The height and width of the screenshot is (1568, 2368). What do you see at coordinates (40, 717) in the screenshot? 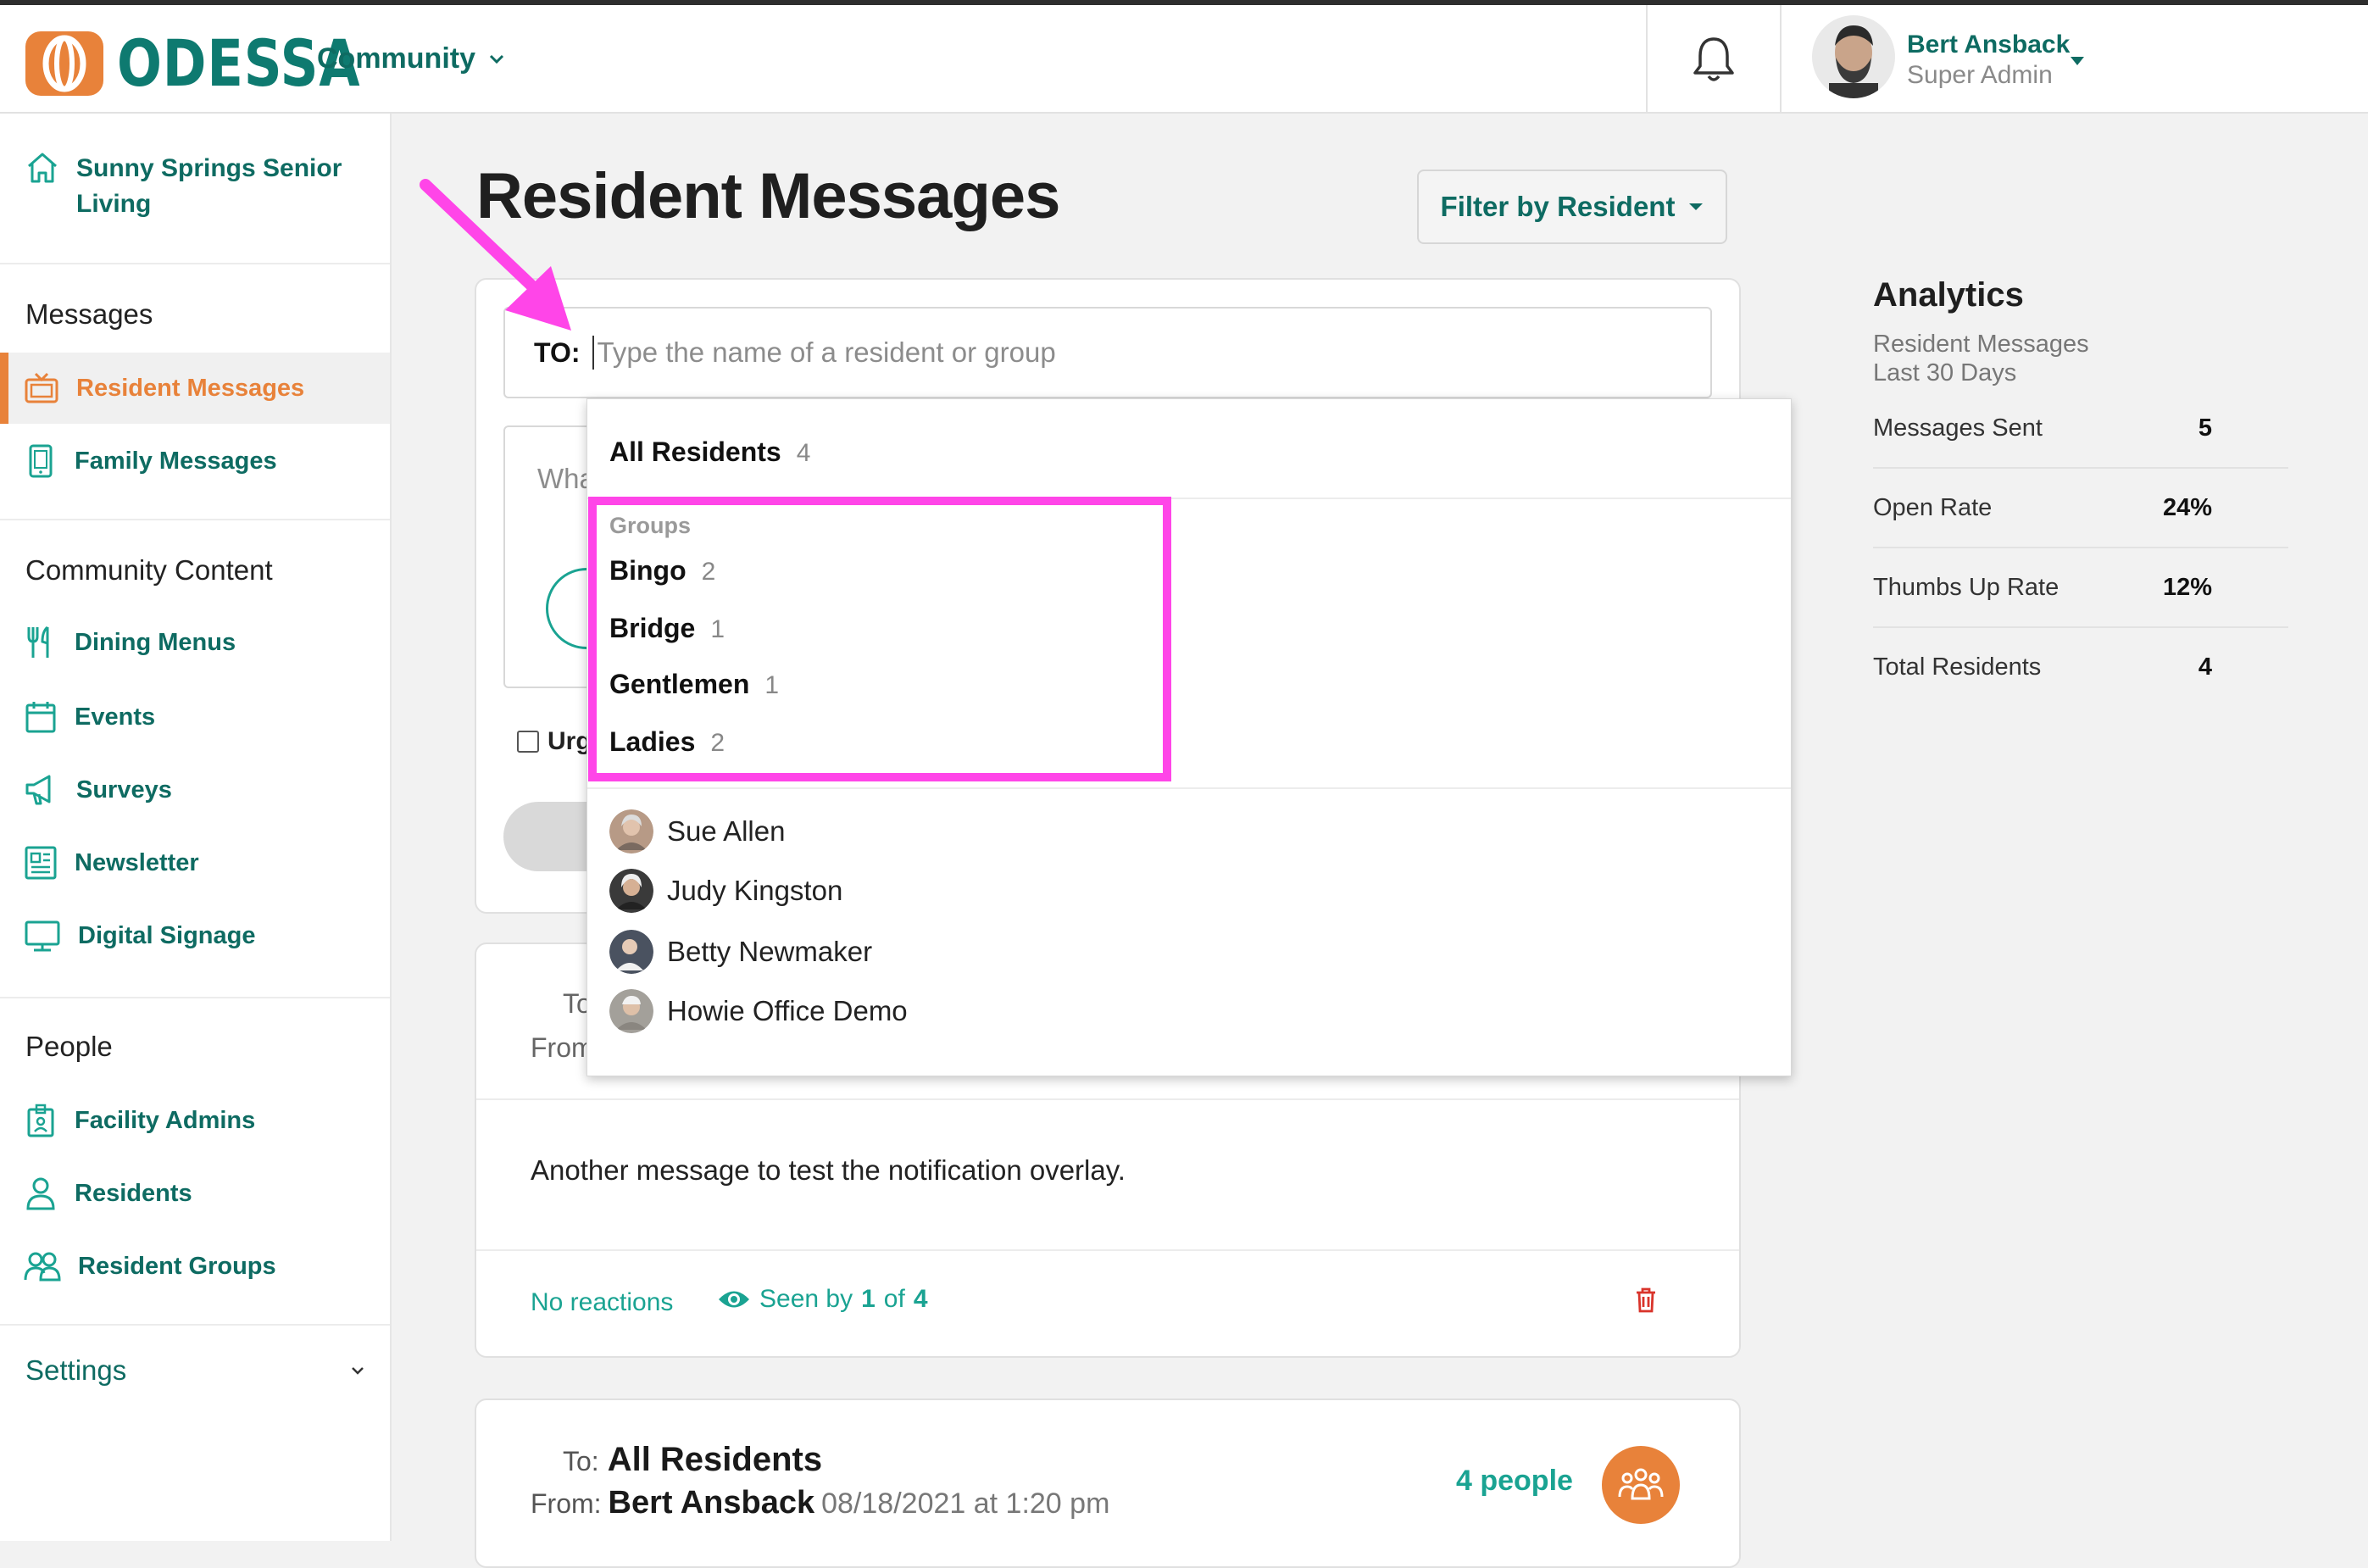
I see `calendar-icon` at bounding box center [40, 717].